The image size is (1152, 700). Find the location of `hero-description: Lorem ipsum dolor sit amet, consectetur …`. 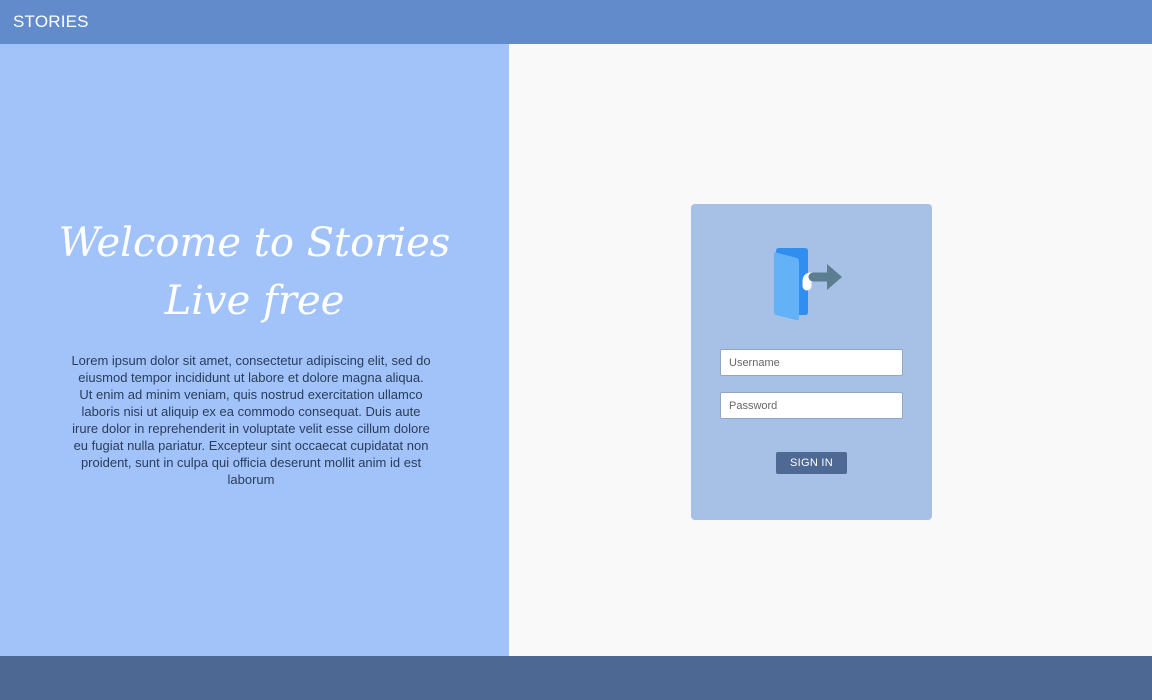

hero-description: Lorem ipsum dolor sit amet, consectetur … is located at coordinates (251, 420).